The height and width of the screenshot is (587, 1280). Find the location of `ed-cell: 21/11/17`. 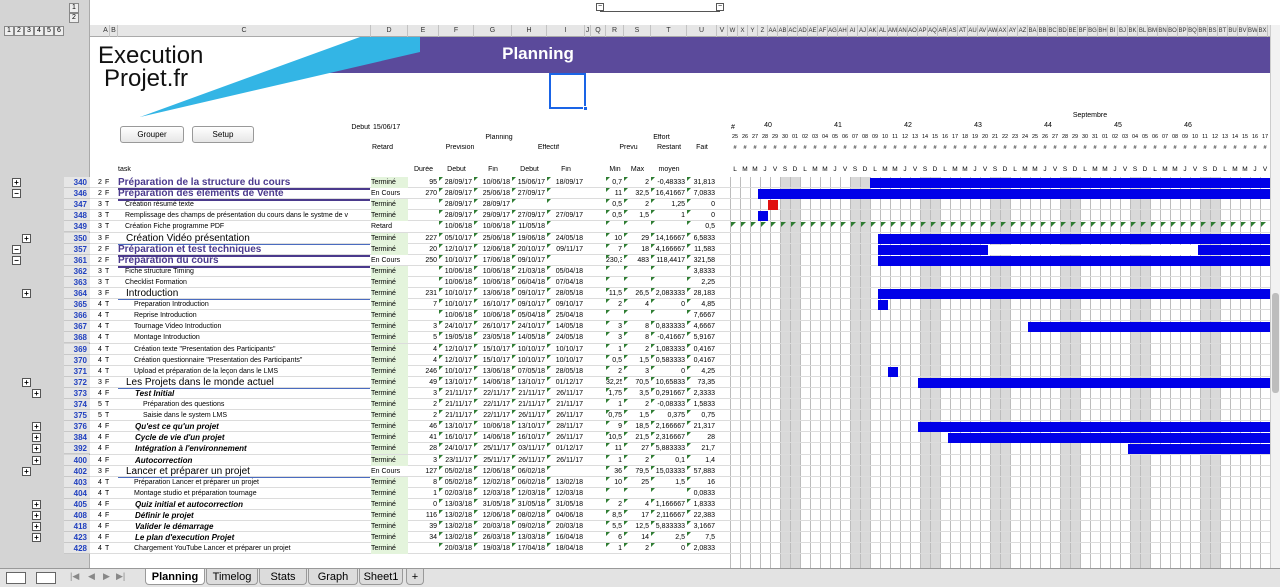

ed-cell: 21/11/17 is located at coordinates (528, 393).